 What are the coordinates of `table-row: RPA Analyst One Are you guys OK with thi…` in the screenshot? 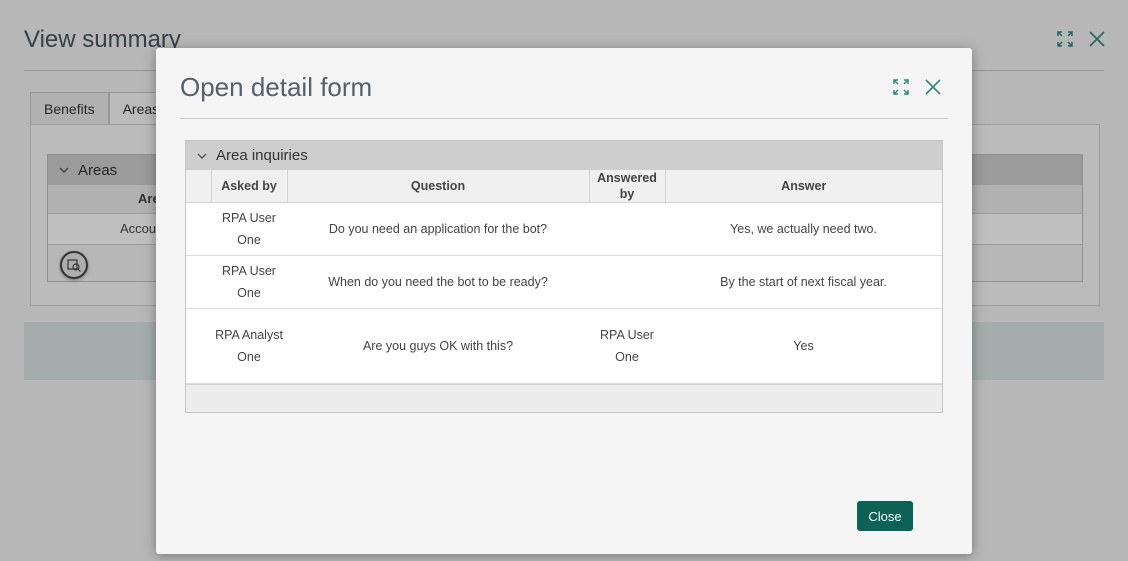 It's located at (564, 346).